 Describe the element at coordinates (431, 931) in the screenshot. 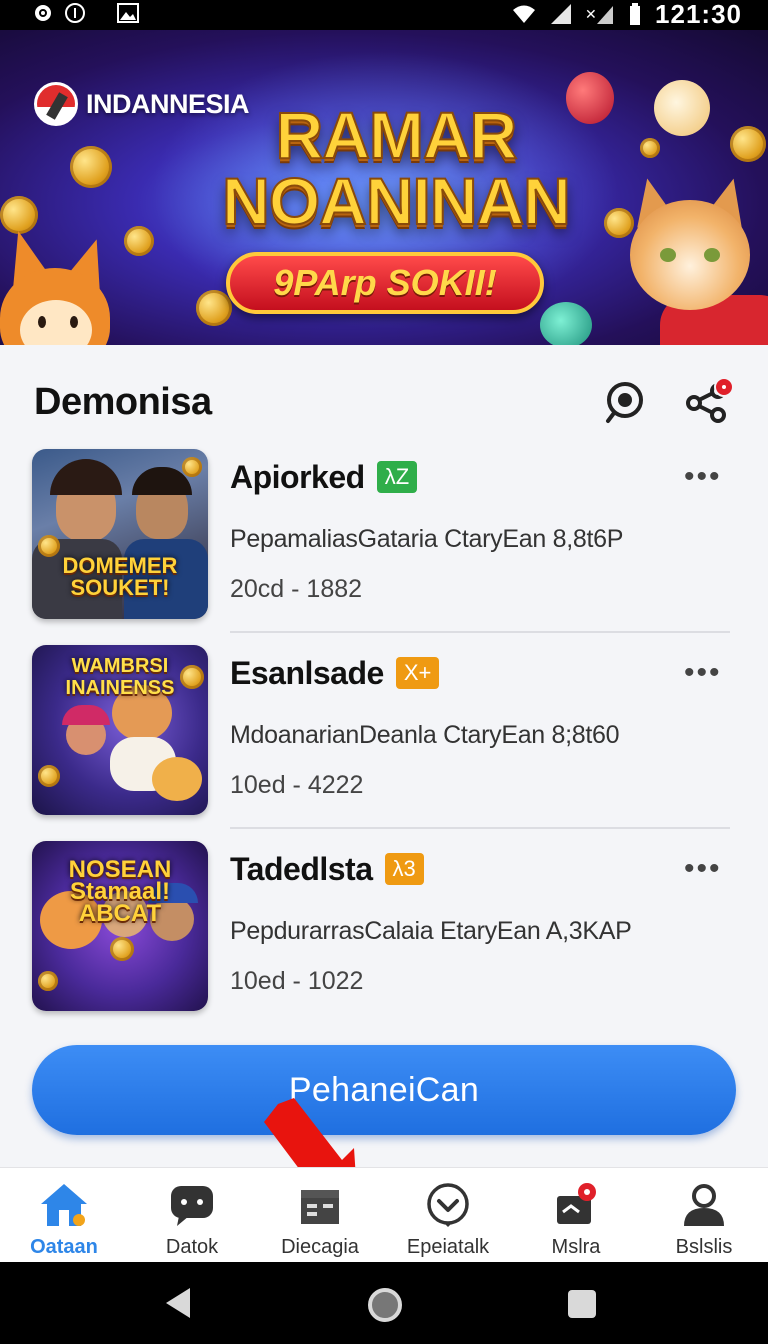

I see `item-subtitle: PepdurarrasCalaia EtaryEan A,3KAP` at that location.